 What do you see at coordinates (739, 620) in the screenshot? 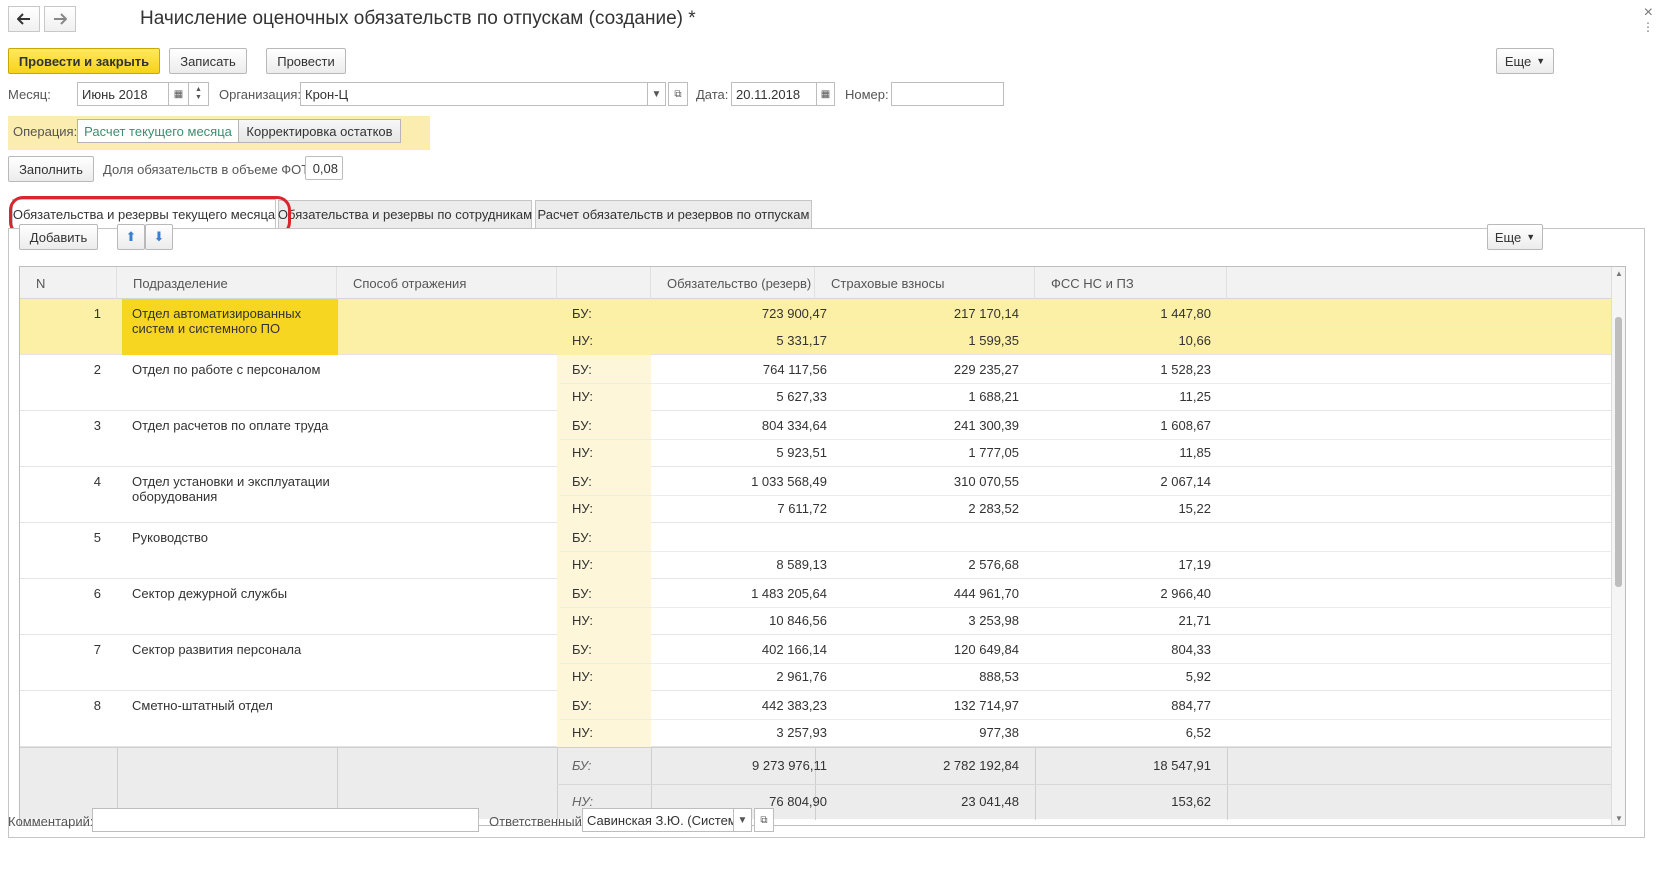
I see `nu-obligation: 10 846,56` at bounding box center [739, 620].